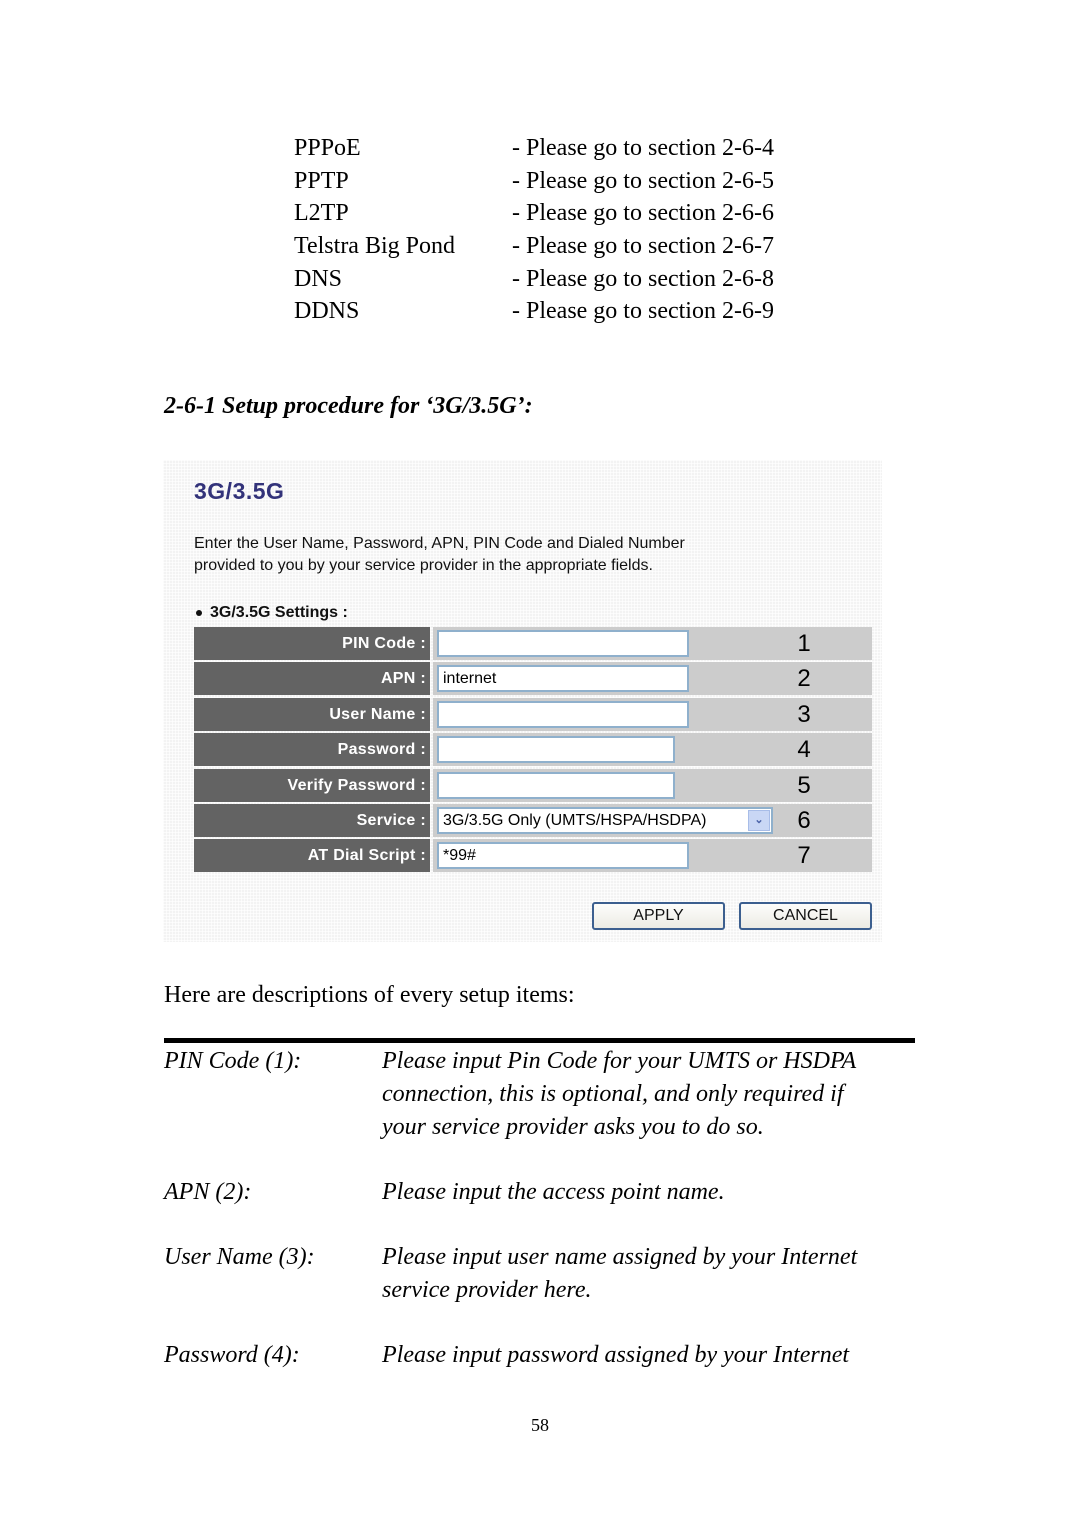 The height and width of the screenshot is (1527, 1080). What do you see at coordinates (327, 148) in the screenshot?
I see `connection-type: PPPoE` at bounding box center [327, 148].